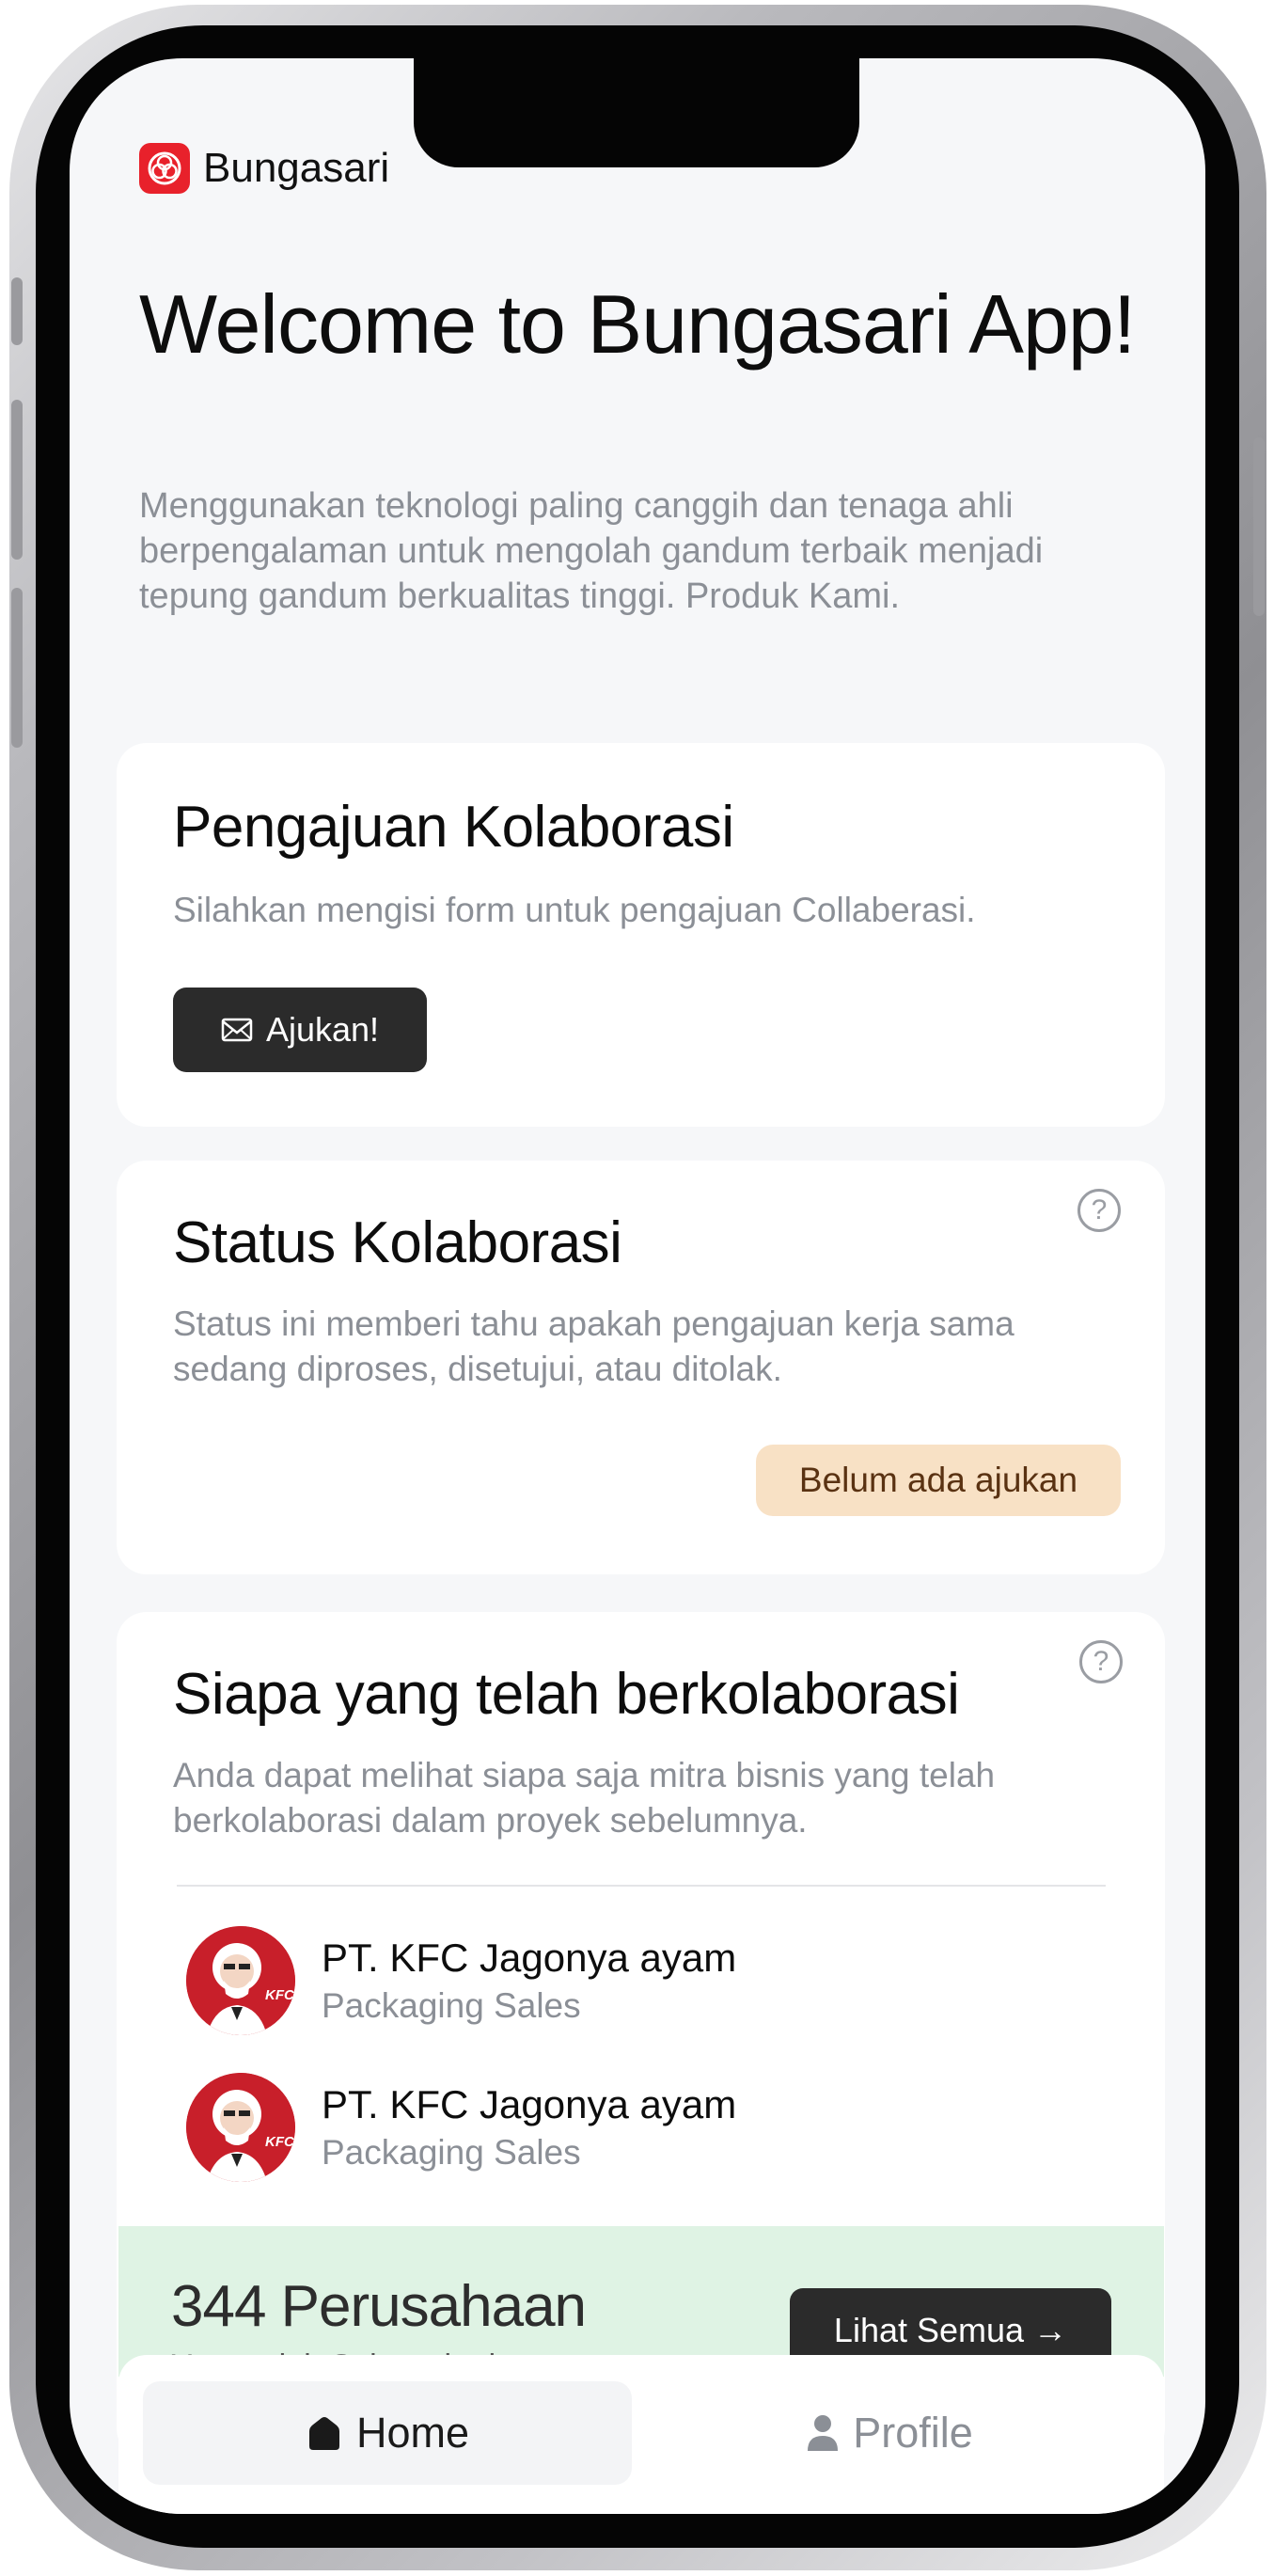  What do you see at coordinates (453, 827) in the screenshot?
I see `card-title: Pengajuan Kolaborasi` at bounding box center [453, 827].